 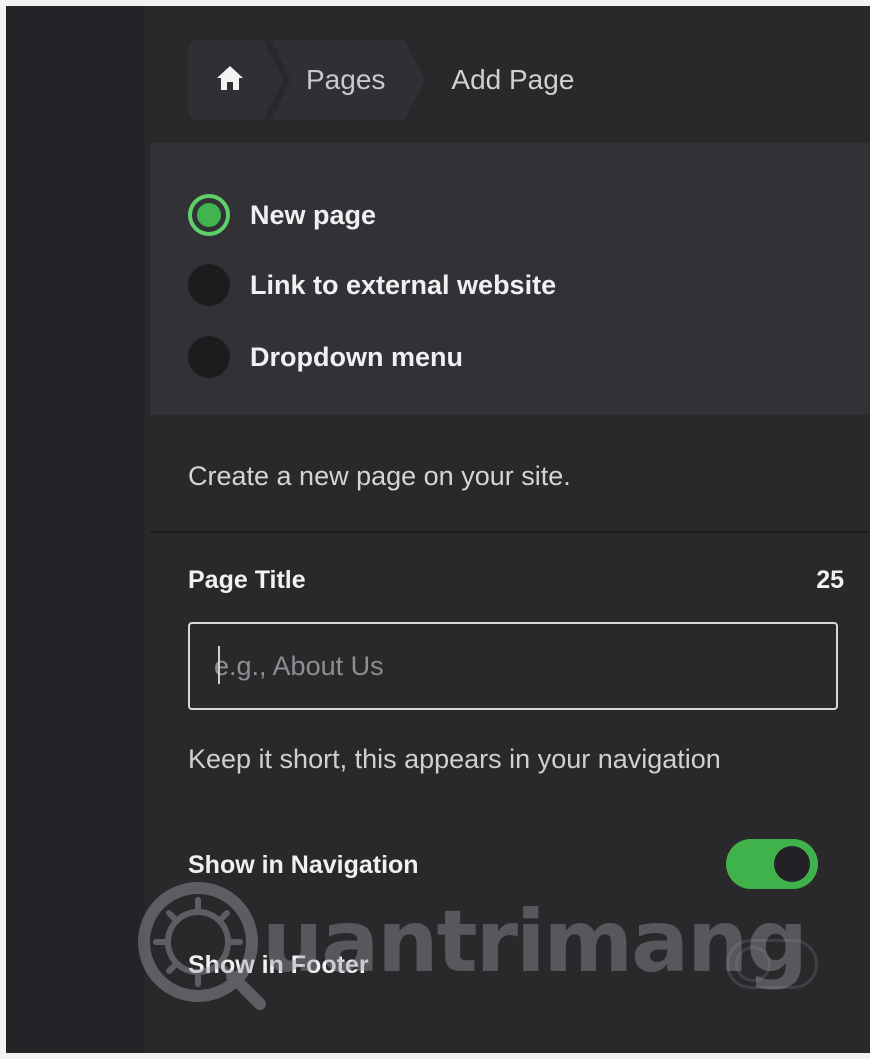 What do you see at coordinates (772, 864) in the screenshot?
I see `show-in-navigation-toggle` at bounding box center [772, 864].